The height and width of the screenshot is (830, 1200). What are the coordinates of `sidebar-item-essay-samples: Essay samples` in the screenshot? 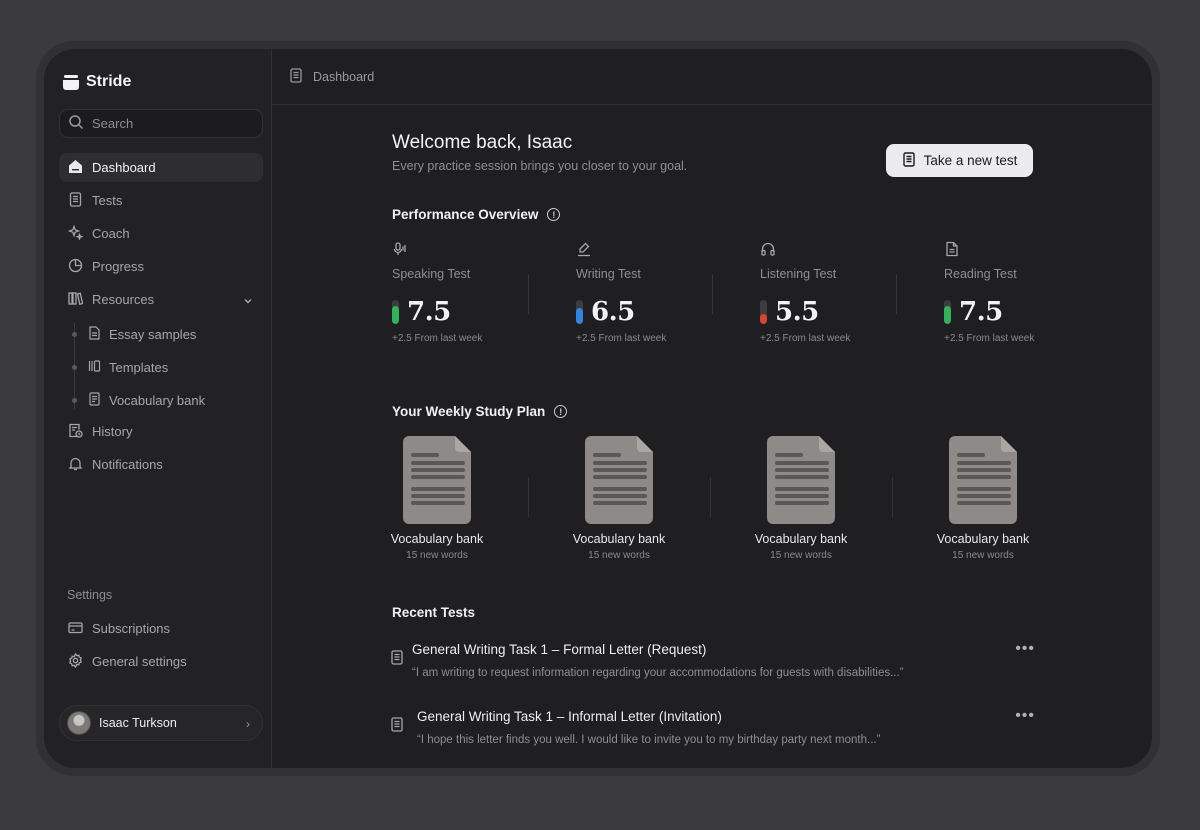 It's located at (142, 334).